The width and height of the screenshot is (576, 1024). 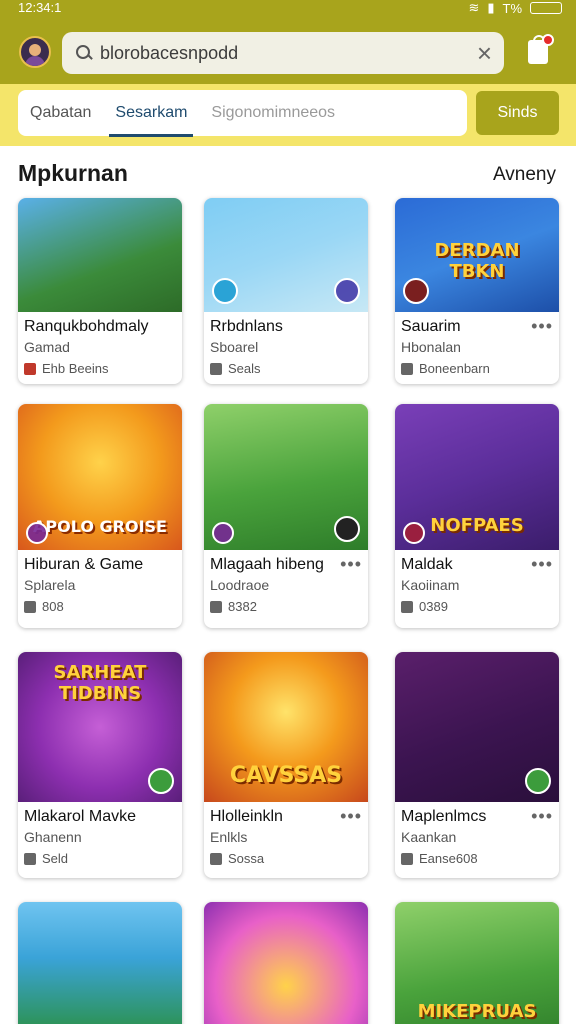 I want to click on status-bar: 12:34:1 ≋ ▮ T%, so click(x=288, y=9).